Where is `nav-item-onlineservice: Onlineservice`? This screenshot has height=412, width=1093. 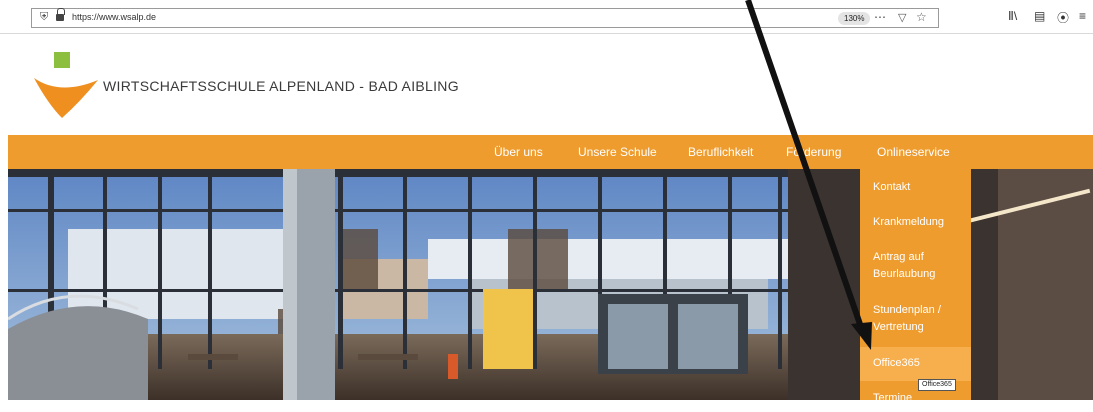 nav-item-onlineservice: Onlineservice is located at coordinates (913, 152).